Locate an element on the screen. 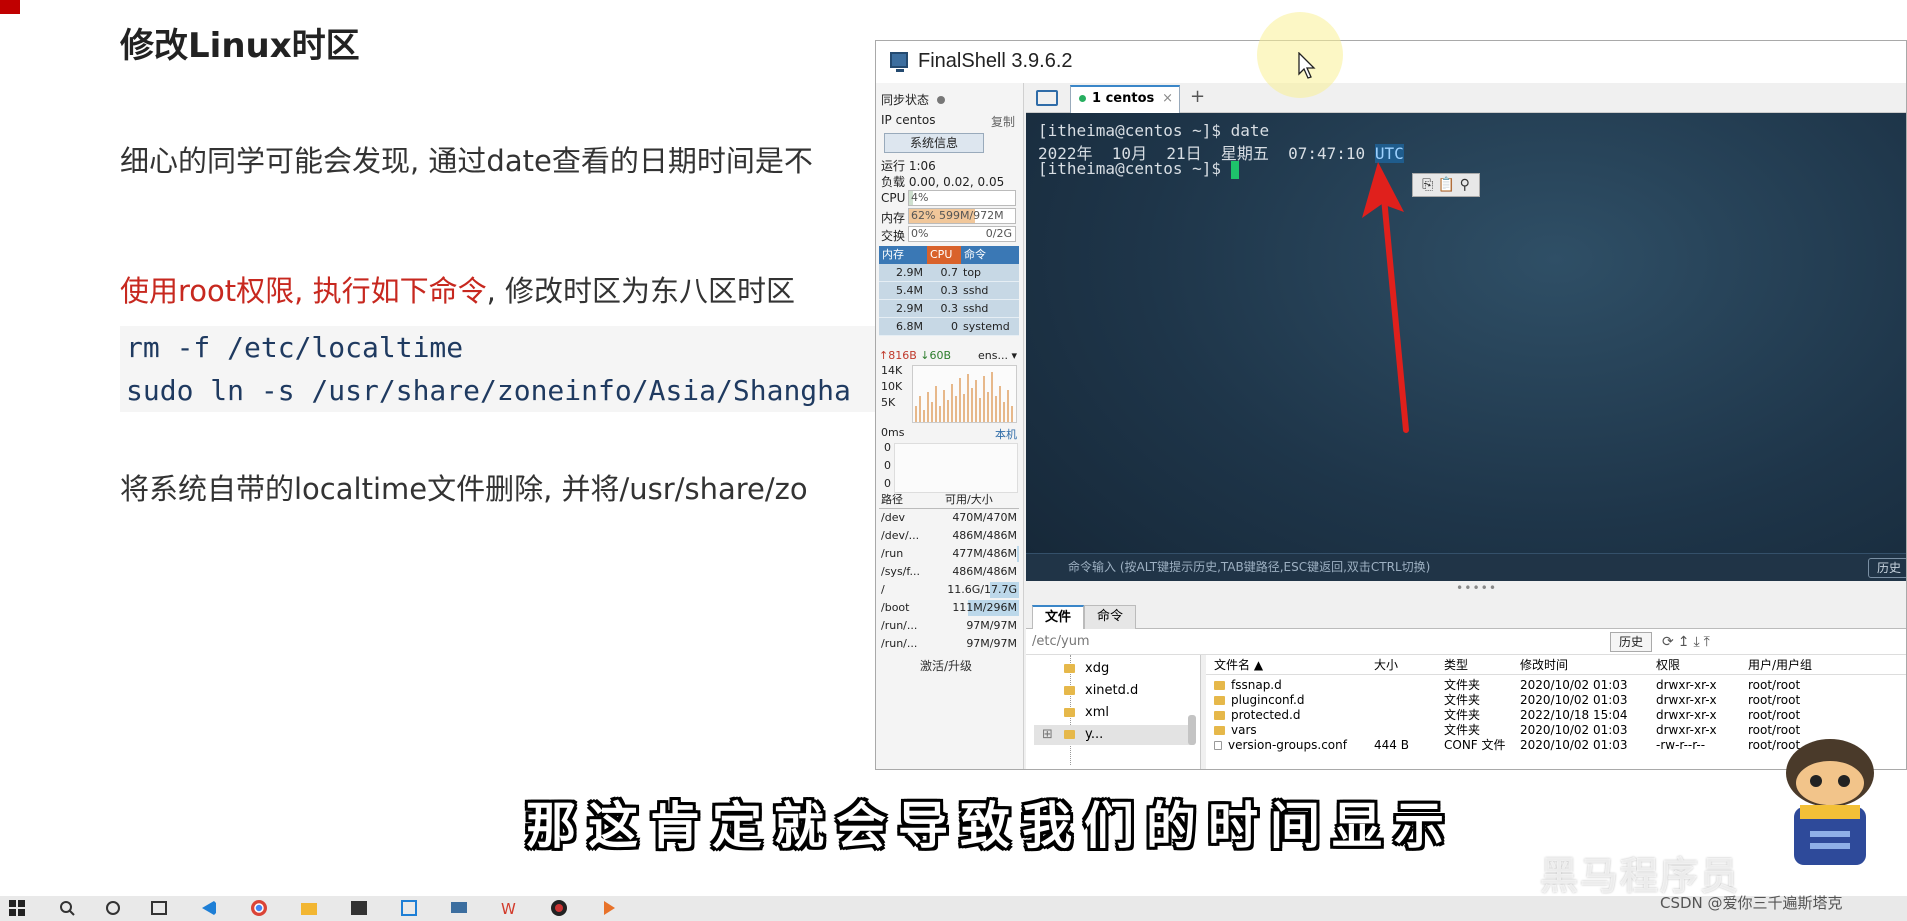  path-history-button: 历史 is located at coordinates (1631, 642).